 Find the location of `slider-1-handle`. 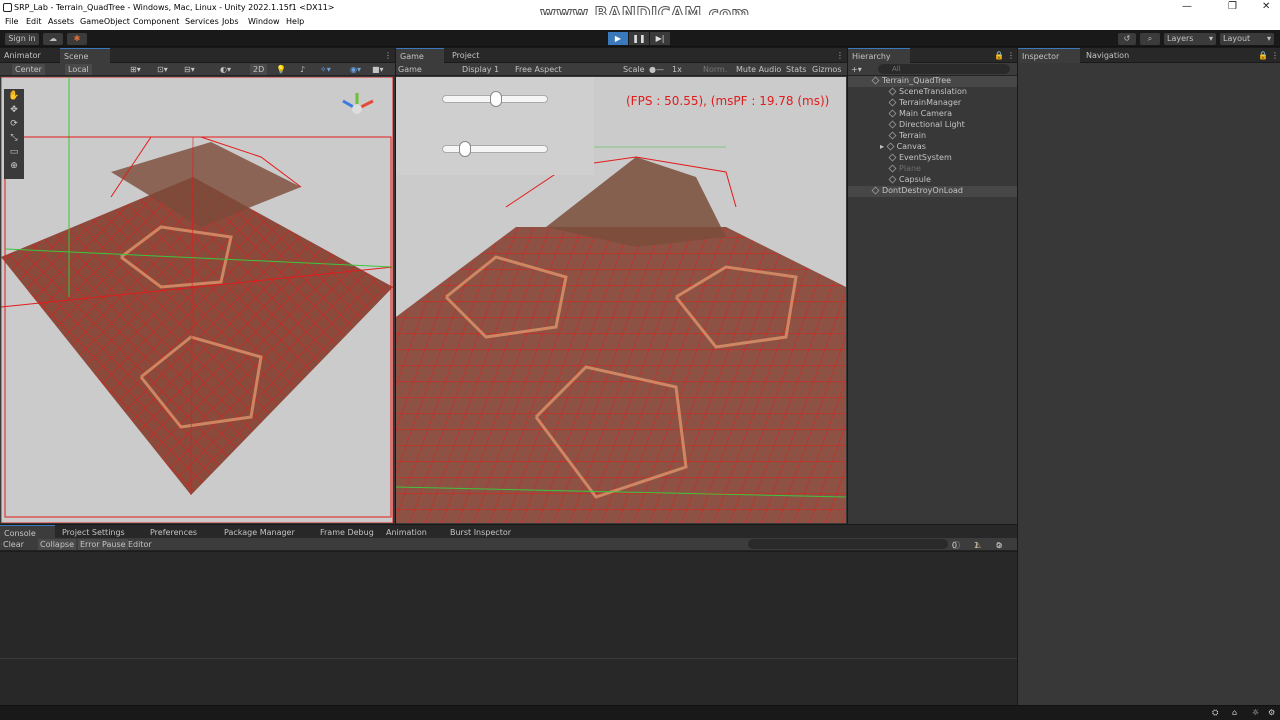

slider-1-handle is located at coordinates (496, 99).